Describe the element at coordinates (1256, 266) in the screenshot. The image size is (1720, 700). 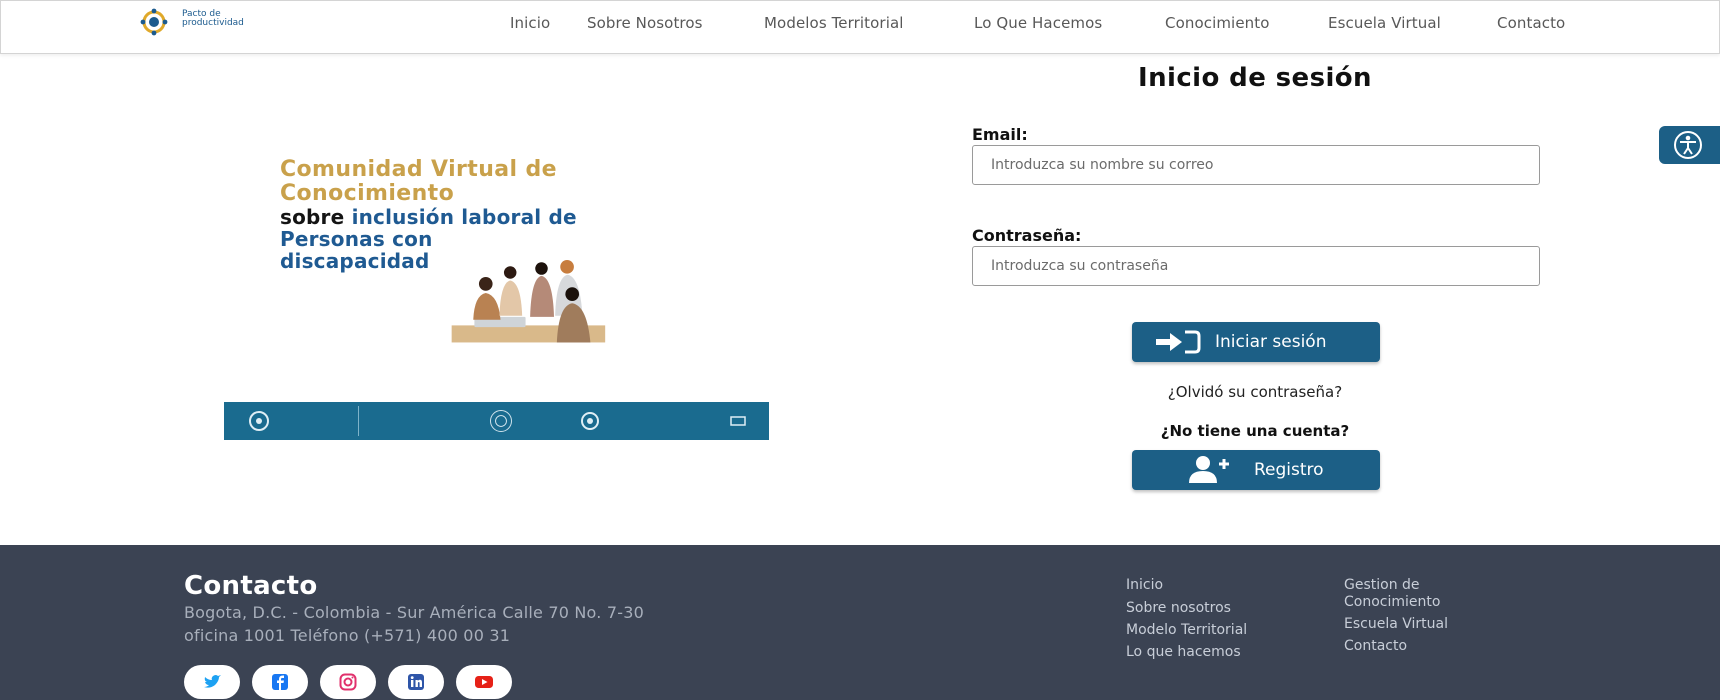
I see `password-input` at that location.